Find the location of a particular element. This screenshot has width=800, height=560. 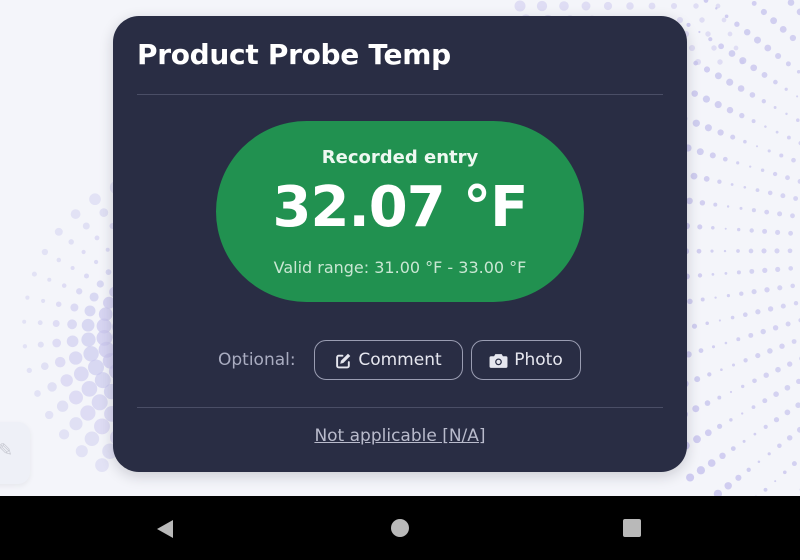

system-navigation-bar is located at coordinates (400, 528).